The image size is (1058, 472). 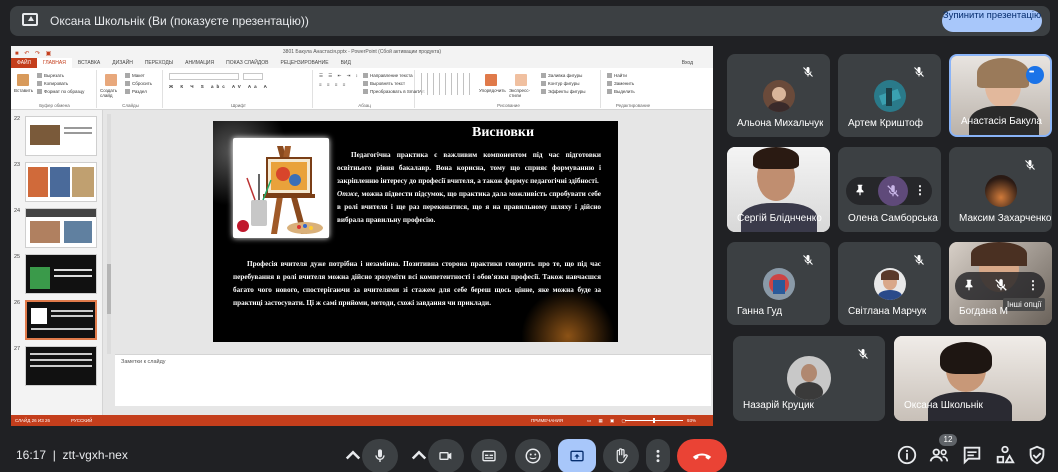 I want to click on tab-design: ДИЗАЙН, so click(x=122, y=63).